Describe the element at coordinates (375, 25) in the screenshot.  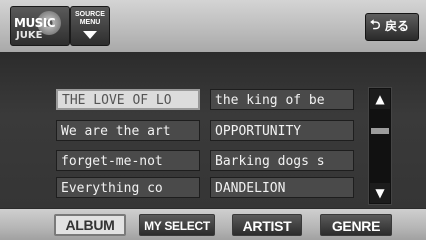
I see `back-arrow-icon: ⮌` at that location.